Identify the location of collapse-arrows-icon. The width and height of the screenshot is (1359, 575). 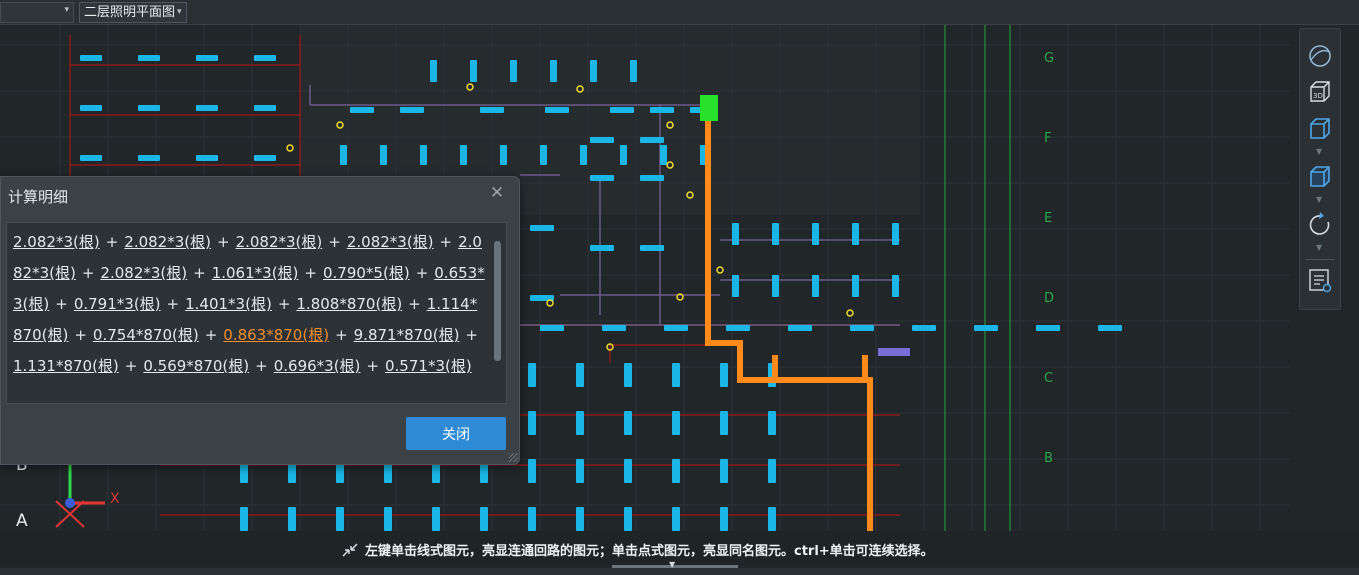
(350, 549).